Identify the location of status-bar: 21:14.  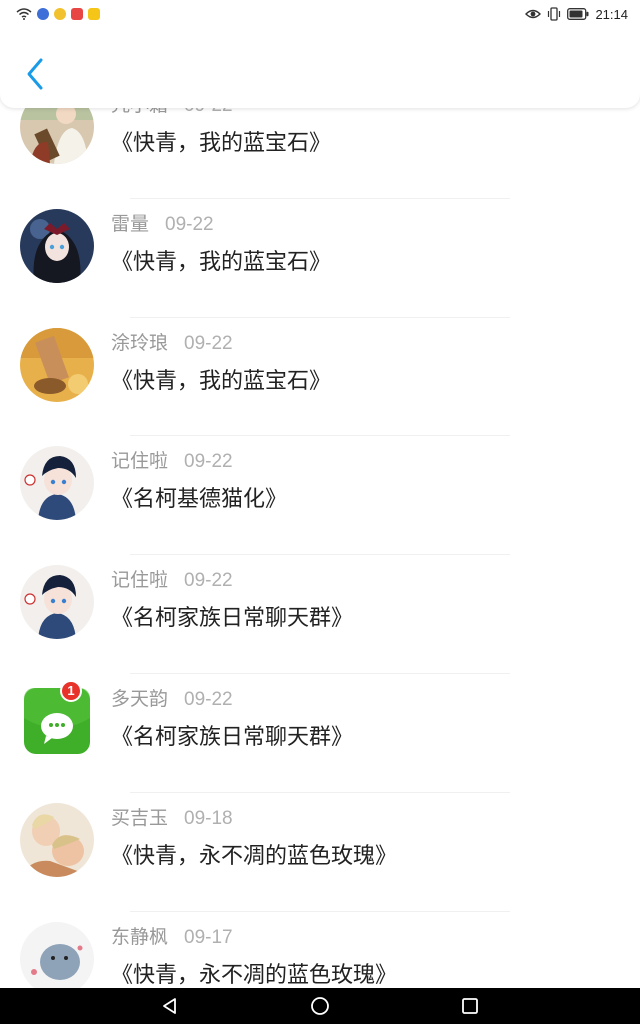
(320, 14).